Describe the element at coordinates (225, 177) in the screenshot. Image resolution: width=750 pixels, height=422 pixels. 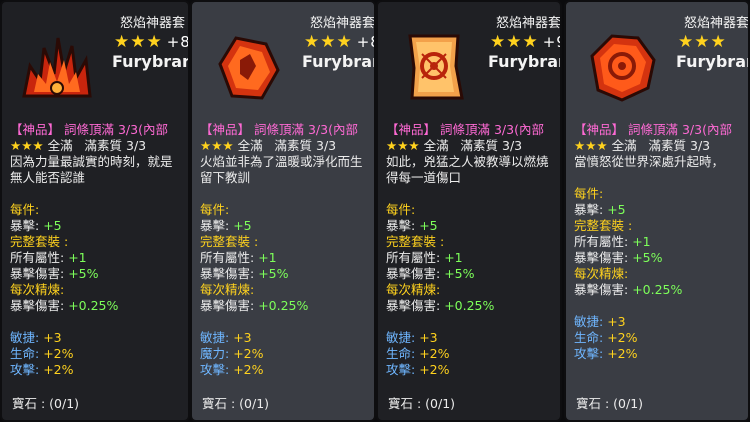
I see `lore-line-2: 留下教訓` at that location.